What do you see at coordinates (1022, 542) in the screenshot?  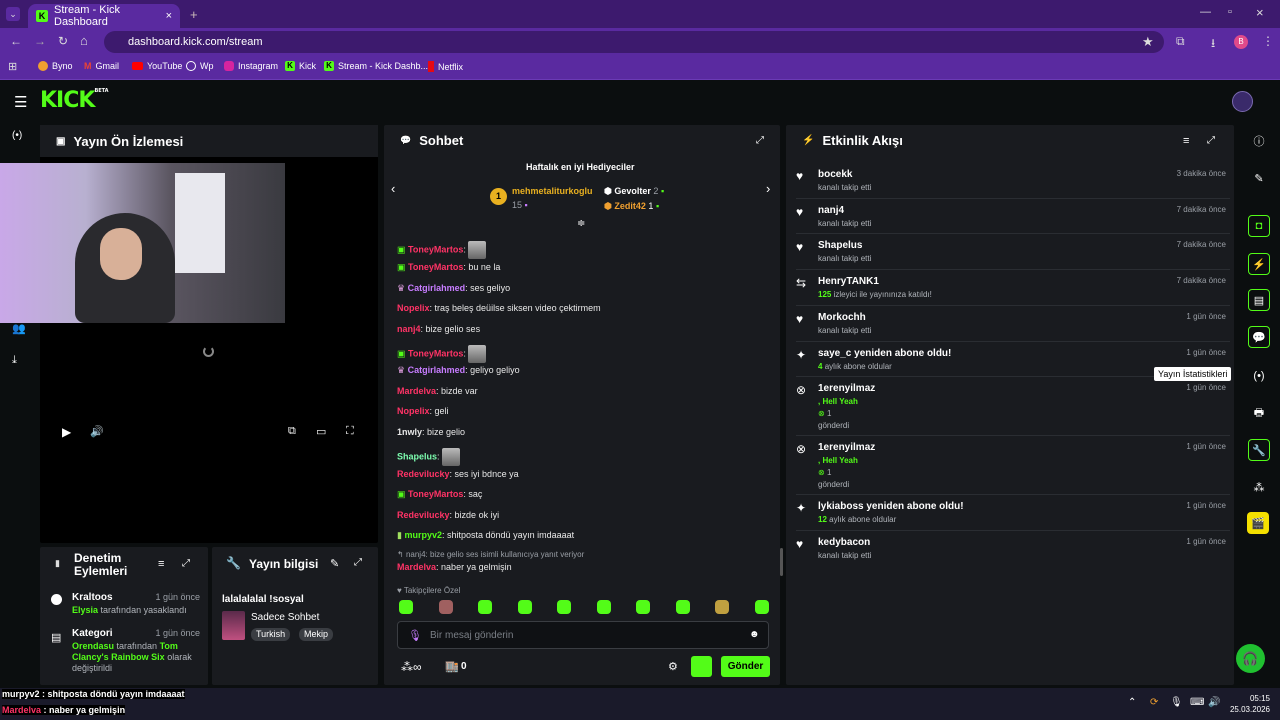 I see `activity-name: kedybacon` at bounding box center [1022, 542].